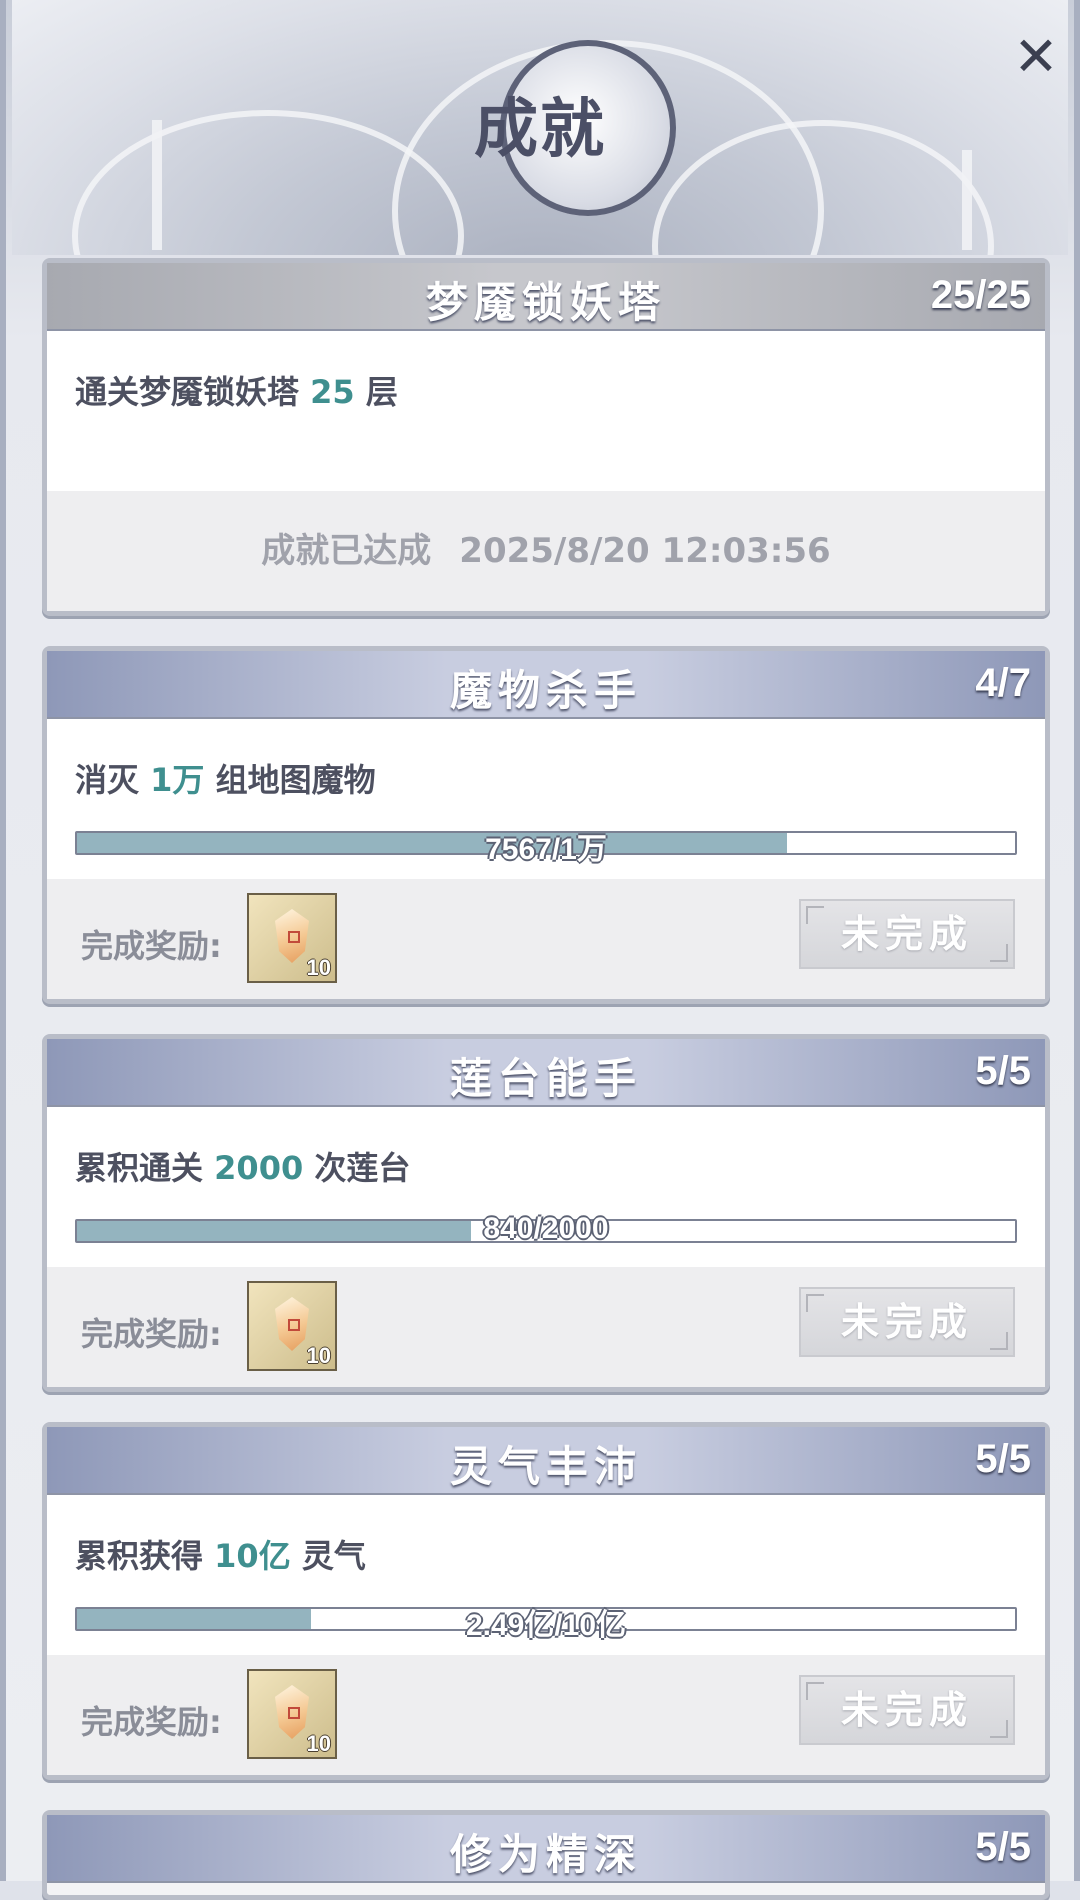 This screenshot has height=1900, width=1080. I want to click on achievement-card: 修为精深 5/5, so click(546, 1855).